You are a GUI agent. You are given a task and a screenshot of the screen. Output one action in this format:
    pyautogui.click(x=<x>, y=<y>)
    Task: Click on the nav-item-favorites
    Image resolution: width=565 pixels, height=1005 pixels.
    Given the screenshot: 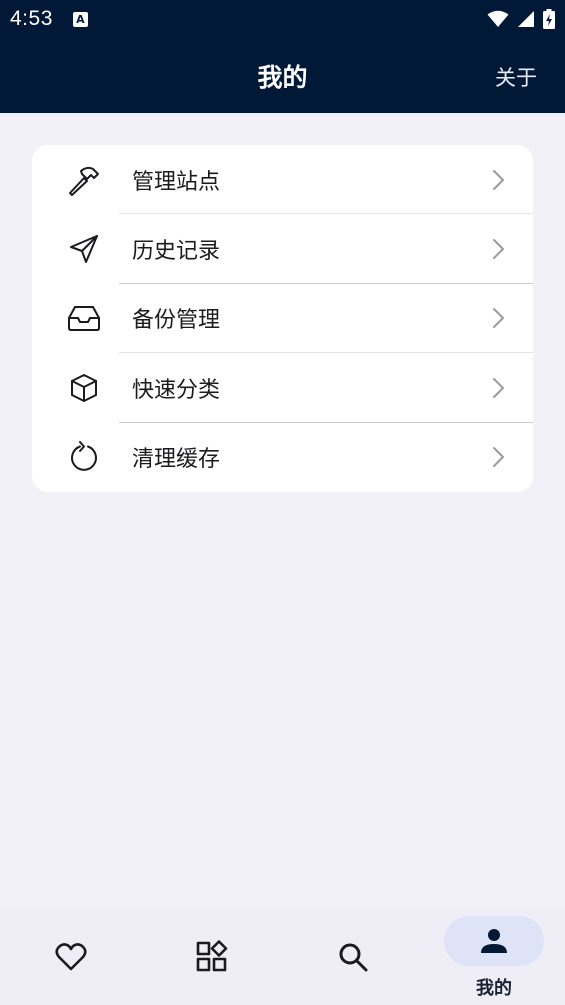 What is the action you would take?
    pyautogui.click(x=70, y=956)
    